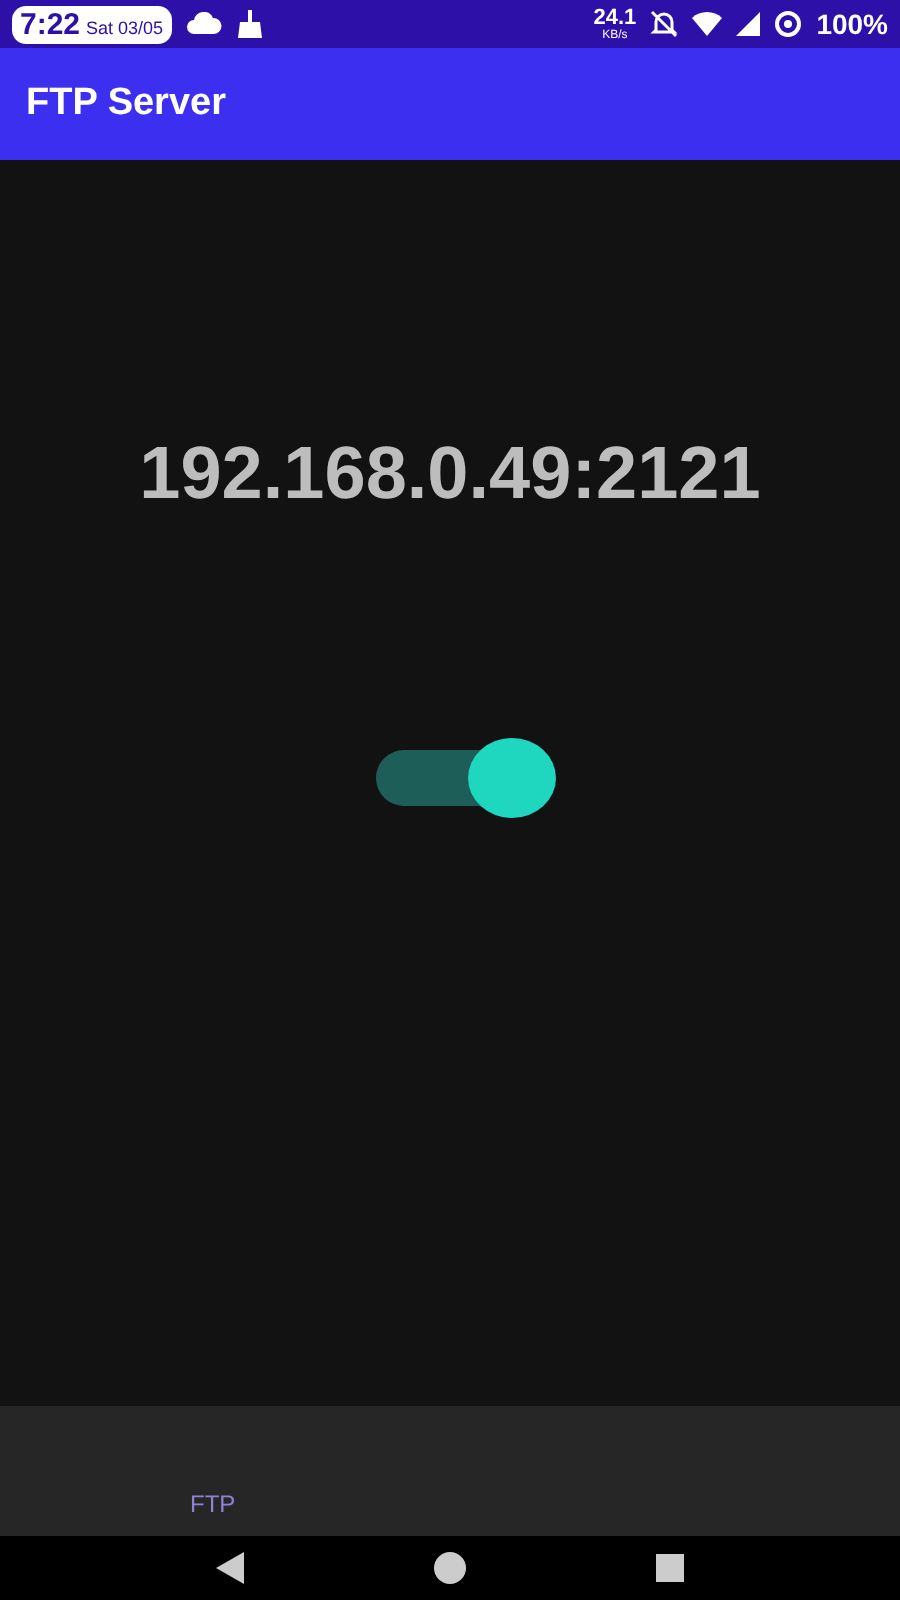  I want to click on battery-percent: 100%, so click(852, 24).